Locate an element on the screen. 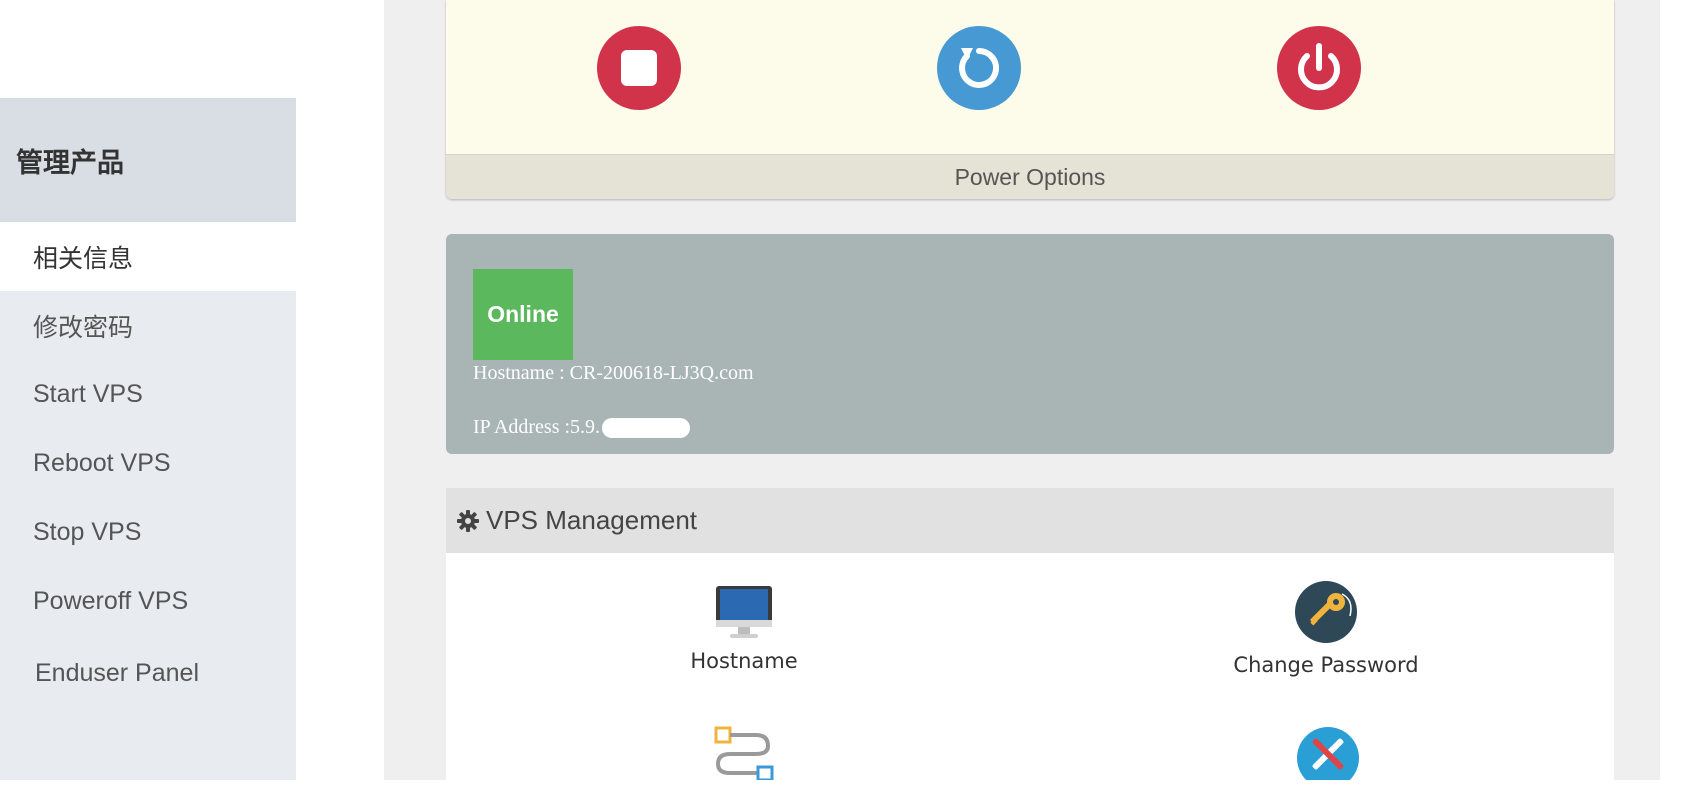 The image size is (1684, 785). change-password-tile: Change Password is located at coordinates (1326, 628).